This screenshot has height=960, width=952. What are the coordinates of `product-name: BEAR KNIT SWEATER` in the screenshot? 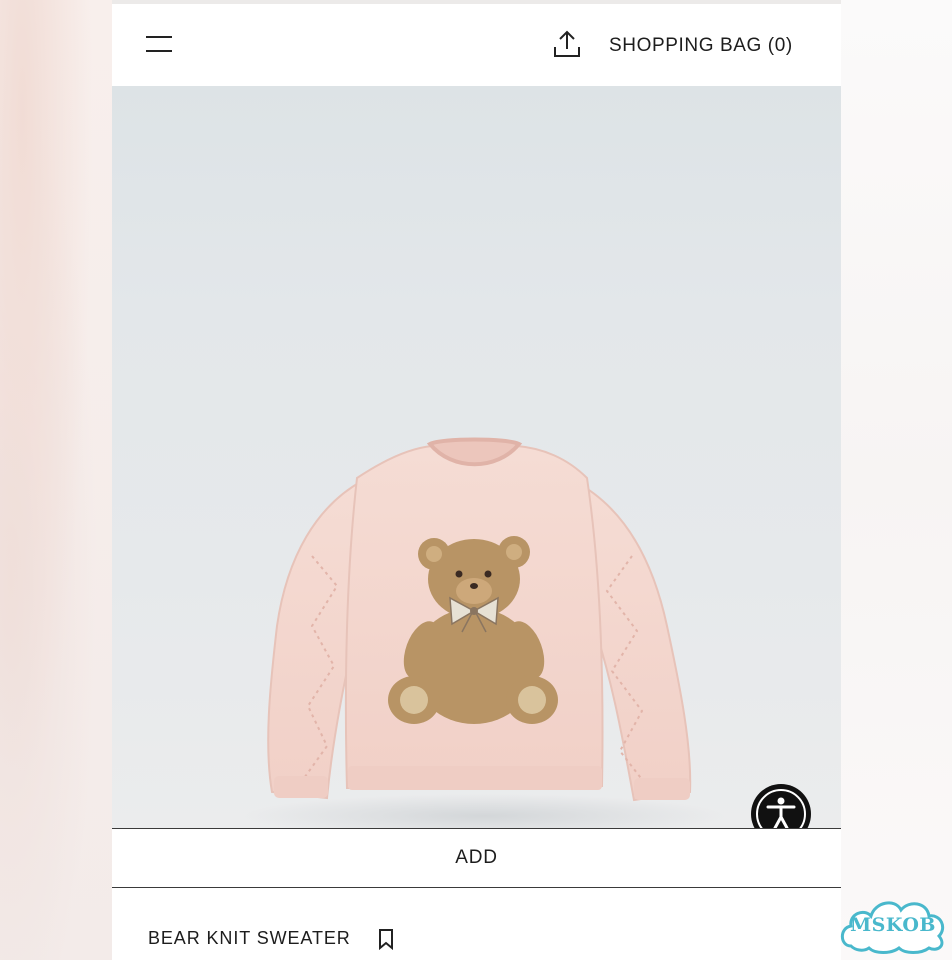 It's located at (249, 938).